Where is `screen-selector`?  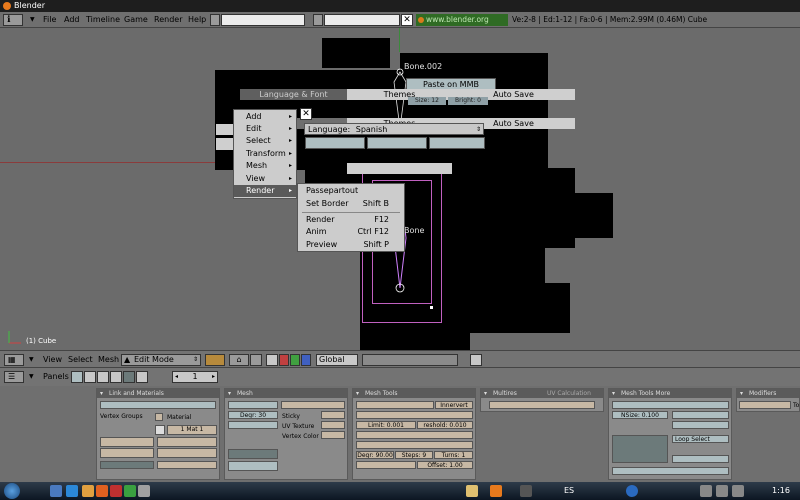 screen-selector is located at coordinates (215, 20).